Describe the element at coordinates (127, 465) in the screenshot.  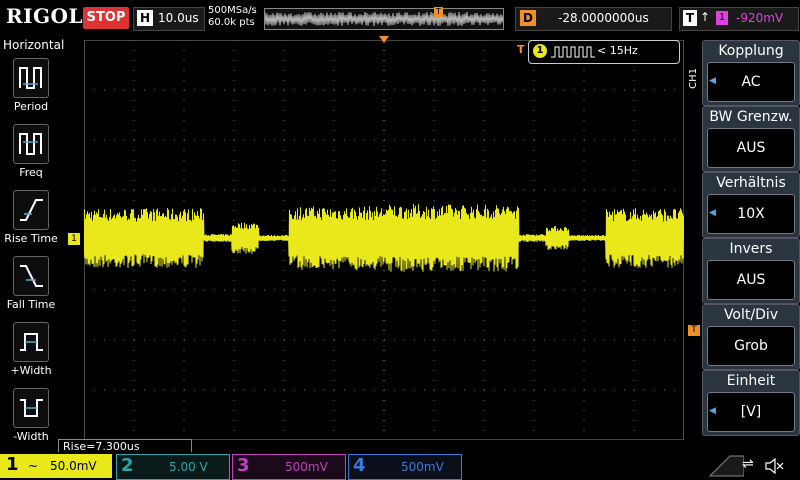
I see `ch2-number: 2` at that location.